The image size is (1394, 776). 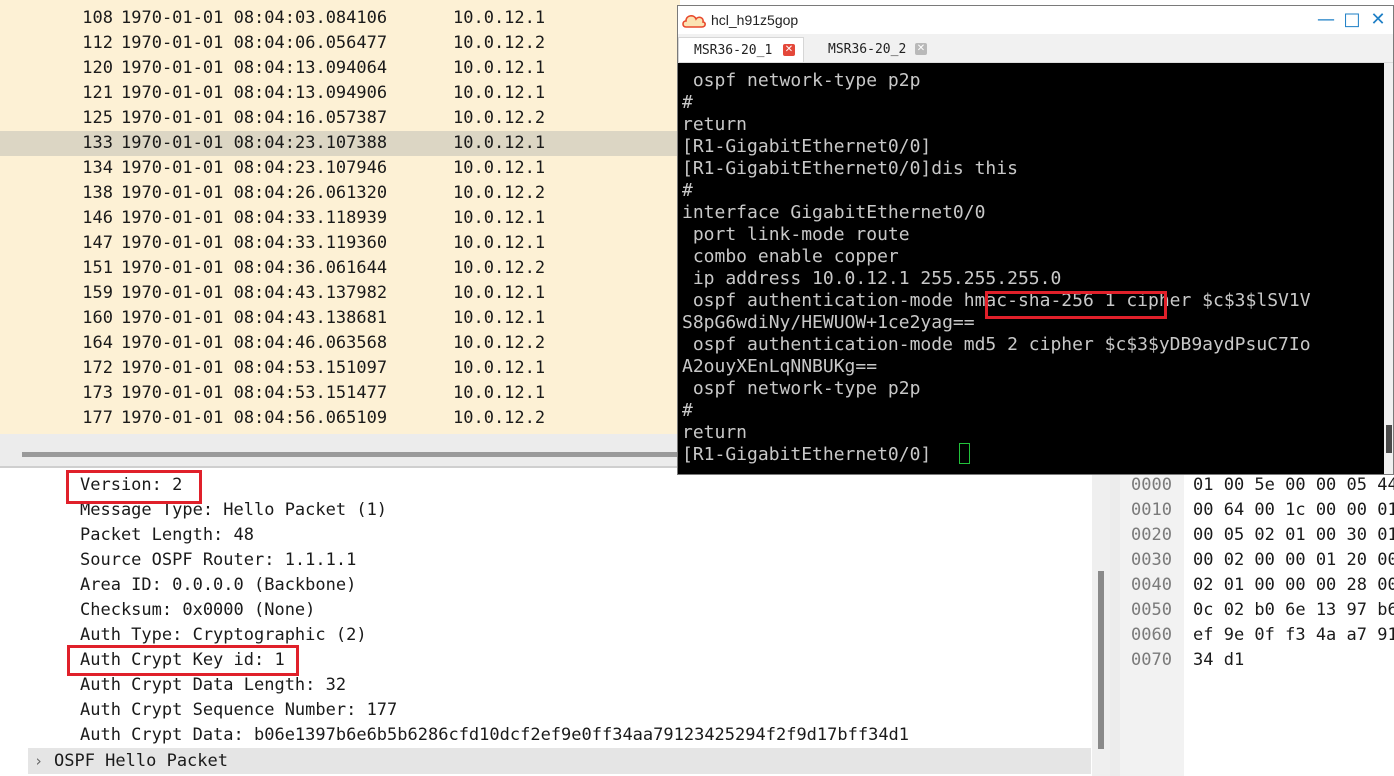 What do you see at coordinates (340, 68) in the screenshot?
I see `packet-row: 120 1970-01-01 08:04:13.094064 10.0.12.1` at bounding box center [340, 68].